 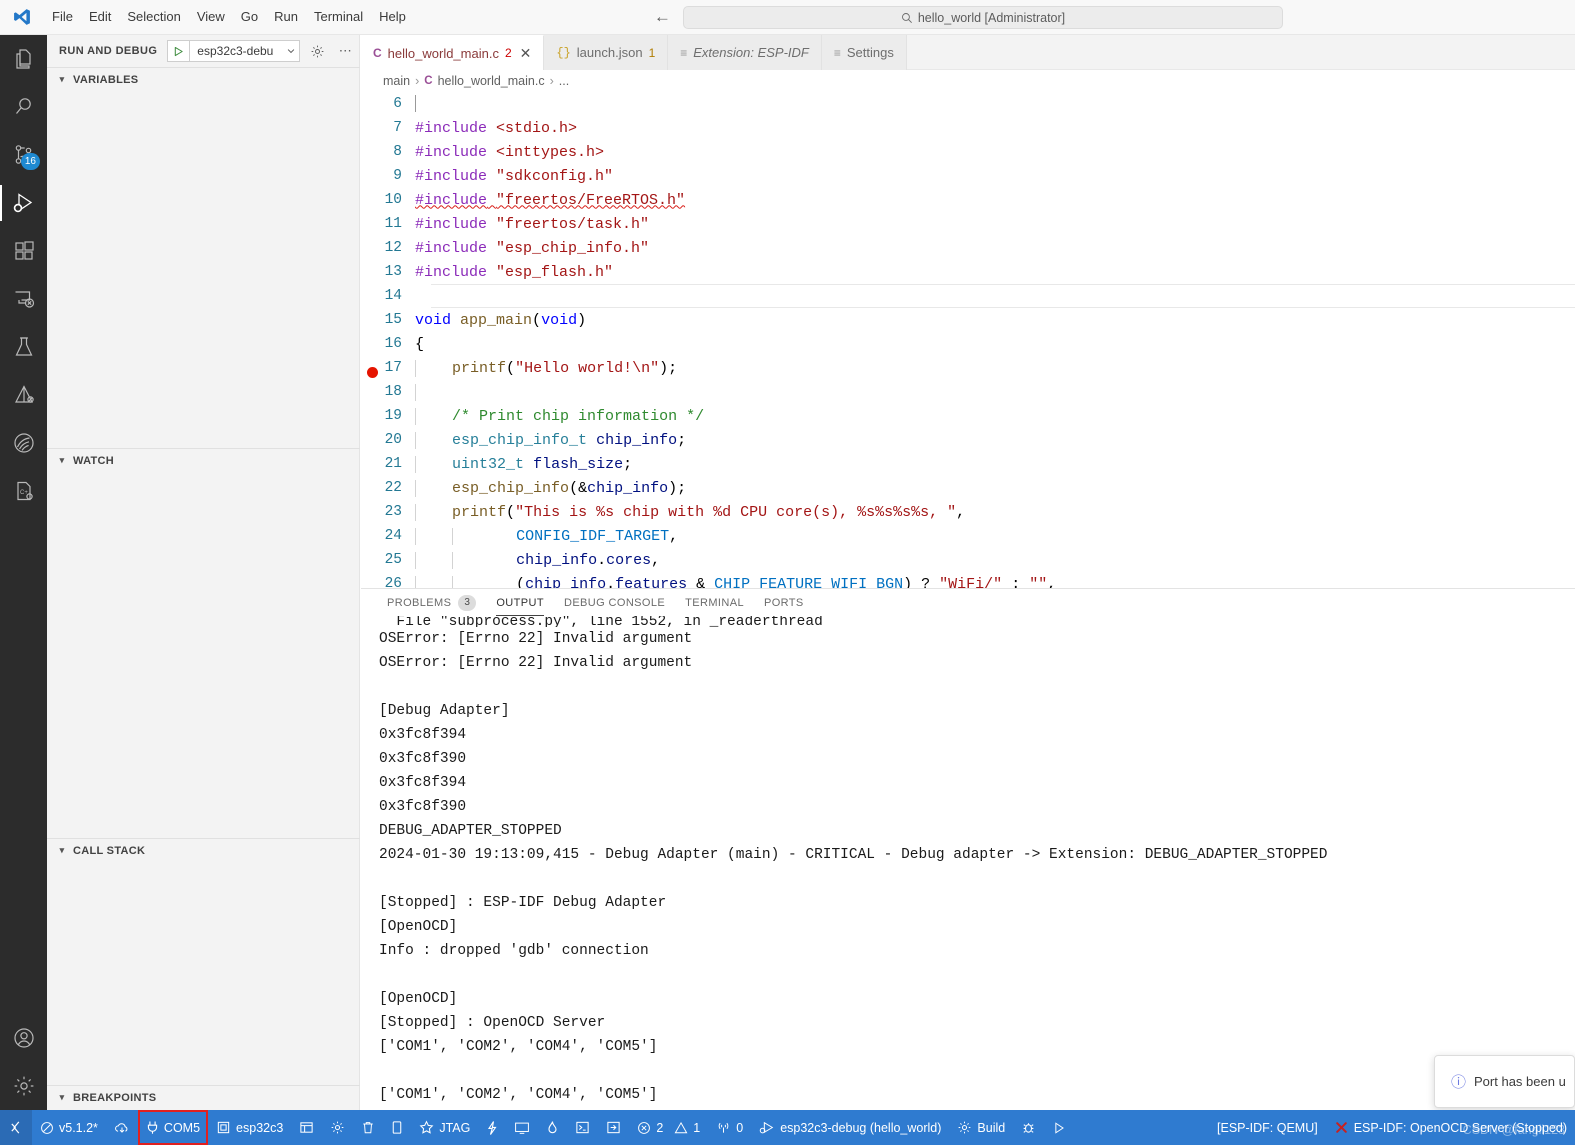 I want to click on activitybar-run-and-debug, so click(x=23, y=203).